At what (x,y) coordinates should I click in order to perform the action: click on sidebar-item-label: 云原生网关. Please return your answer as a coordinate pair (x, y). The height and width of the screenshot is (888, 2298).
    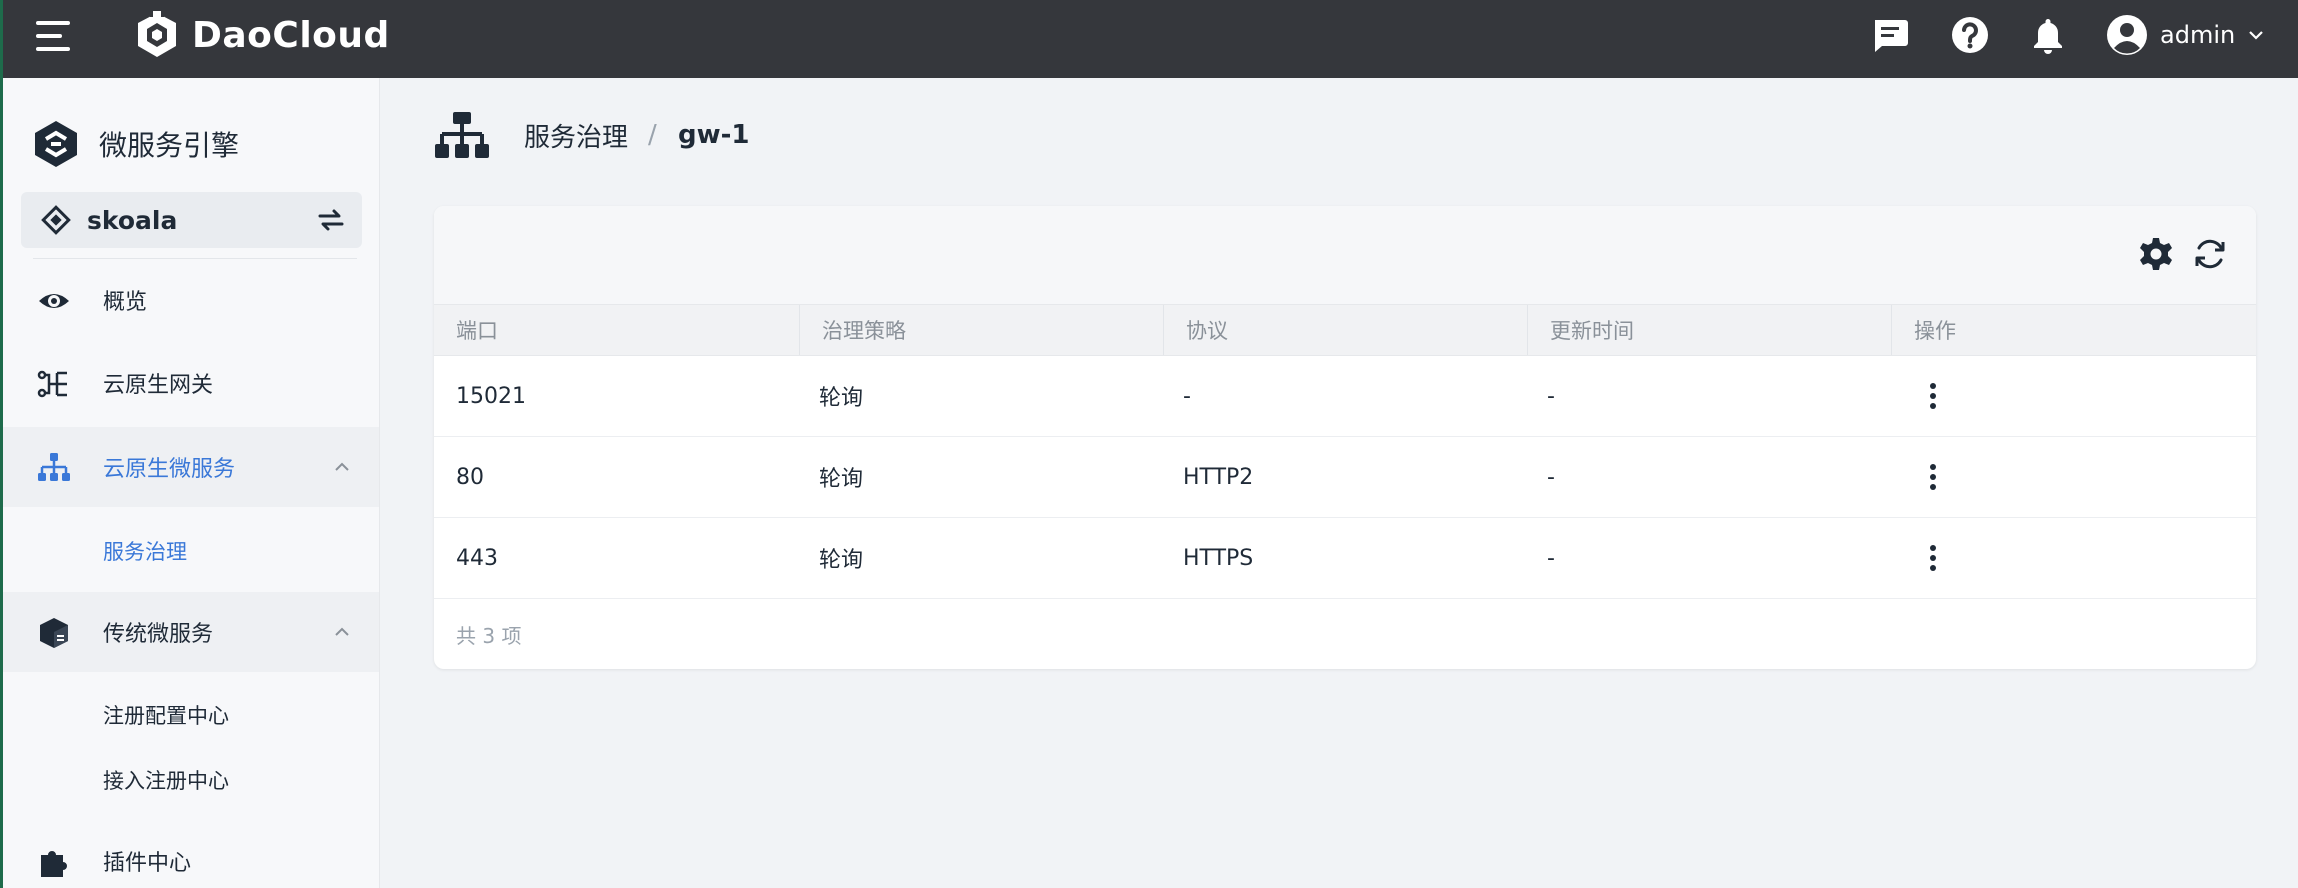
    Looking at the image, I should click on (158, 385).